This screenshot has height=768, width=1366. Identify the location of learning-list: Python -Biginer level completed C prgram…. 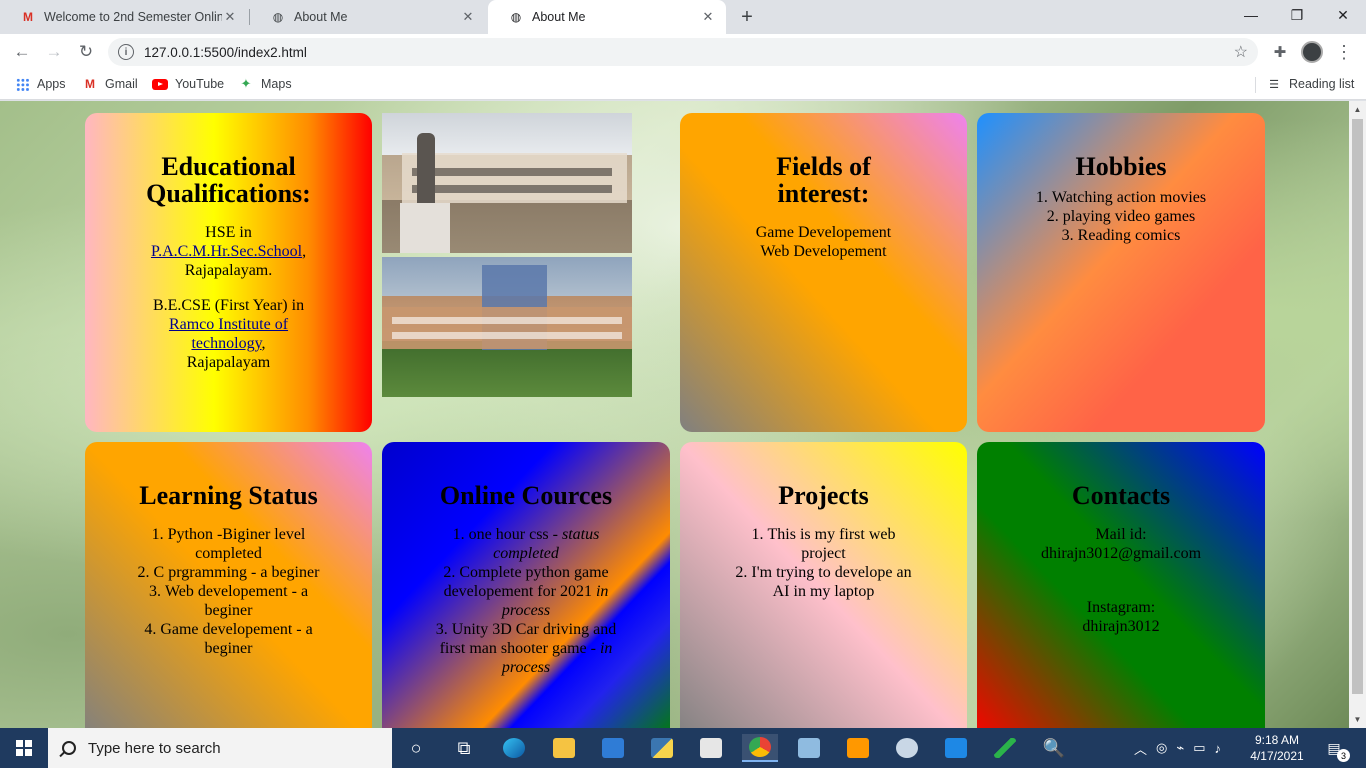
(229, 591).